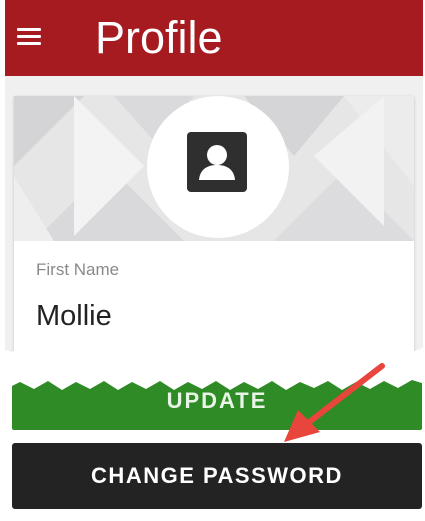  What do you see at coordinates (217, 162) in the screenshot?
I see `user-avatar-icon` at bounding box center [217, 162].